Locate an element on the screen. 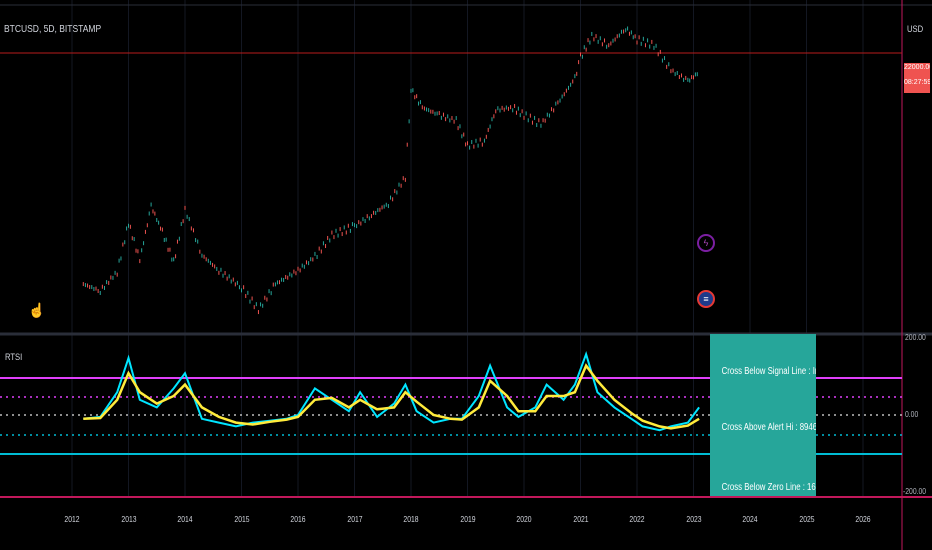 The height and width of the screenshot is (550, 932). currency-label: USD is located at coordinates (915, 29).